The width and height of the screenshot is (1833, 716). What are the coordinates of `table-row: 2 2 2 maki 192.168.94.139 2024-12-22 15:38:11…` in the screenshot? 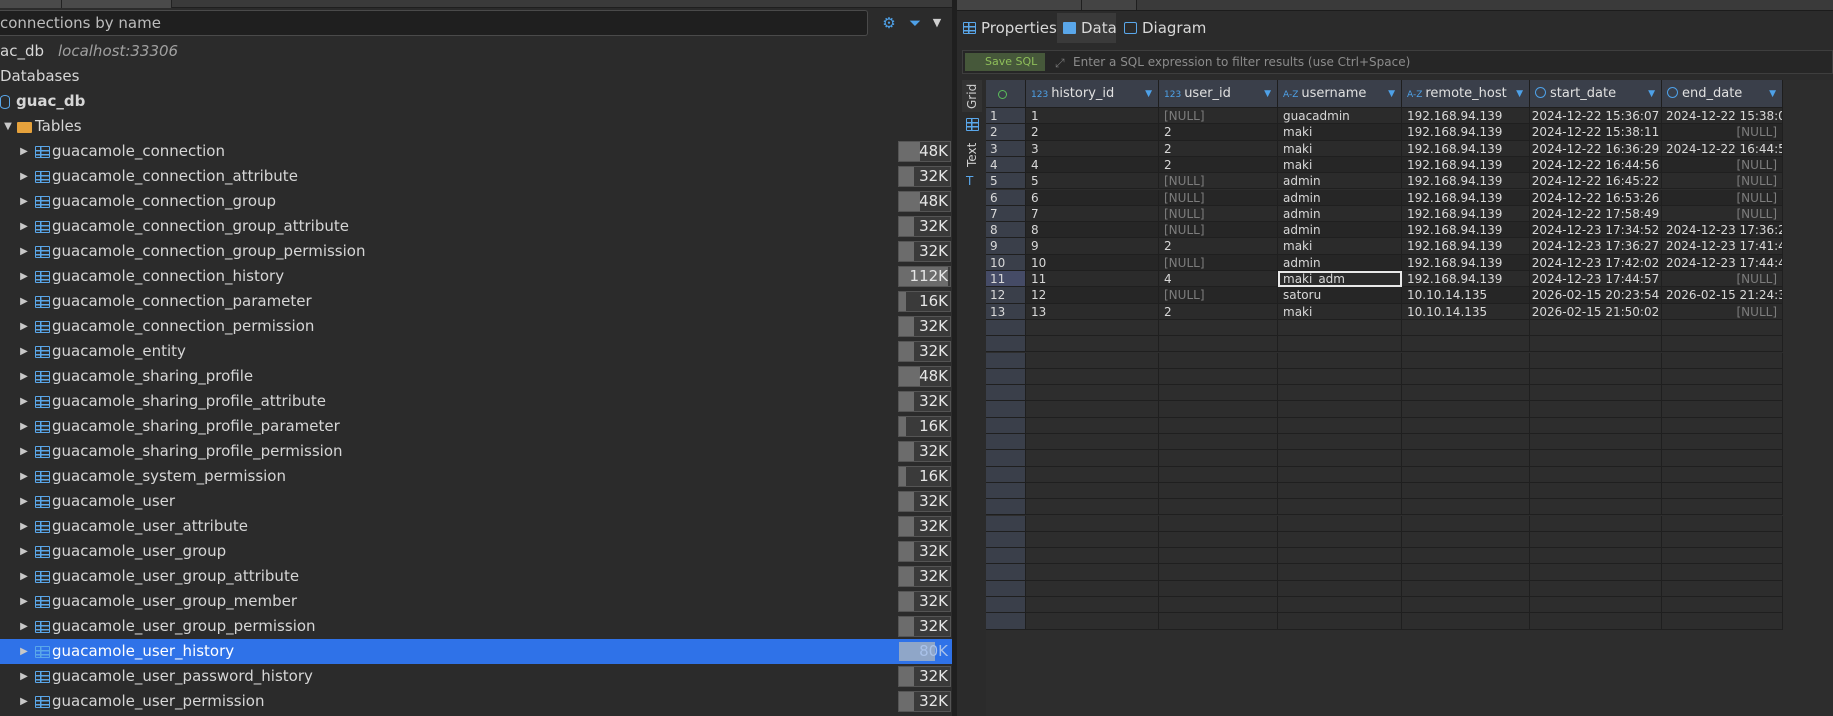 It's located at (1409, 132).